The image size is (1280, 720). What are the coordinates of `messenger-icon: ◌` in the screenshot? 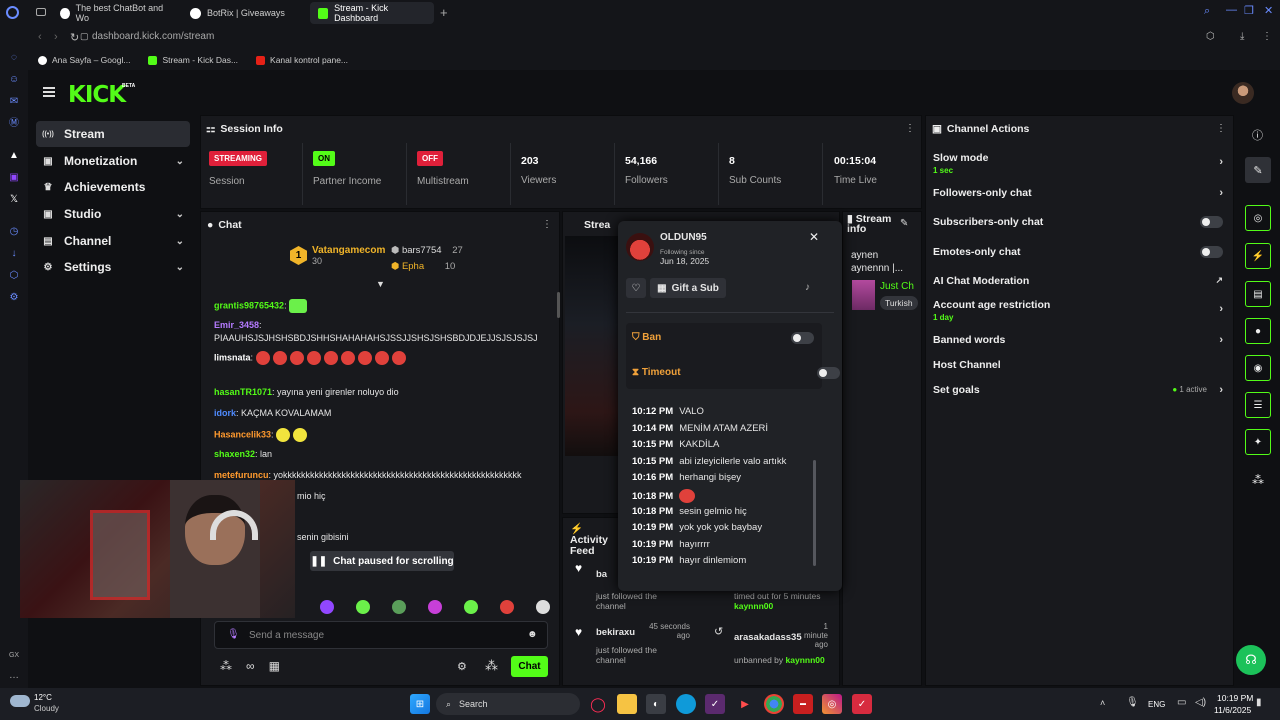 It's located at (14, 58).